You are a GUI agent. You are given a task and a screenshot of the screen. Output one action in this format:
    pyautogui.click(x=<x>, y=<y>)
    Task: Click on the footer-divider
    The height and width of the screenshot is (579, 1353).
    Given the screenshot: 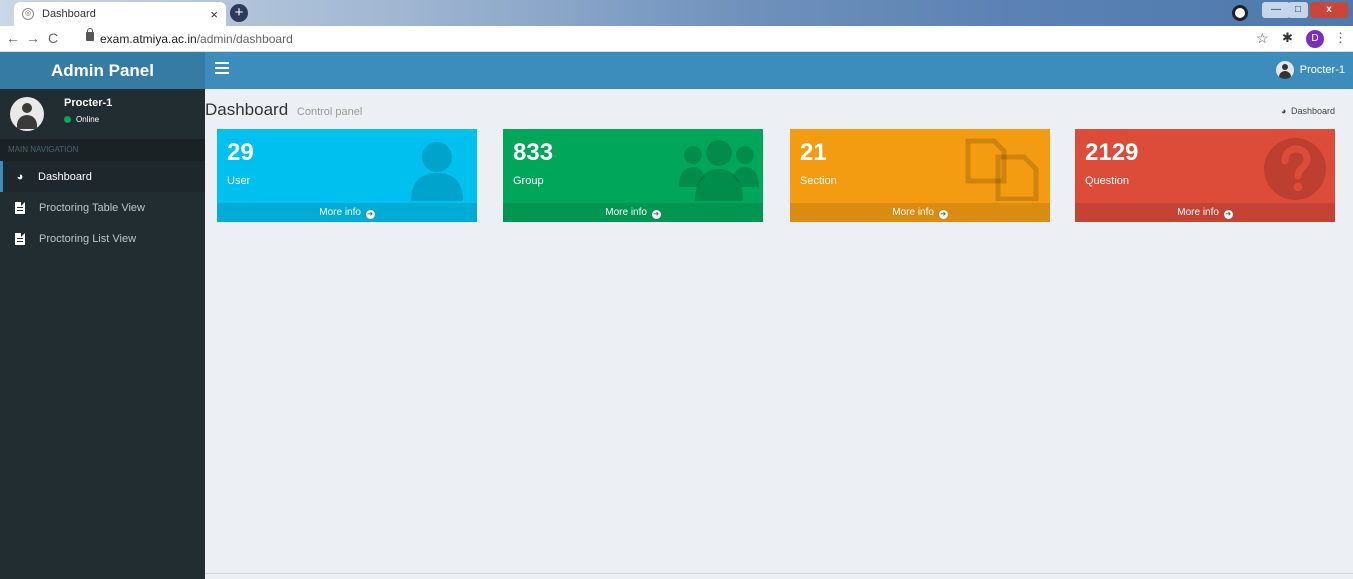 What is the action you would take?
    pyautogui.click(x=779, y=573)
    